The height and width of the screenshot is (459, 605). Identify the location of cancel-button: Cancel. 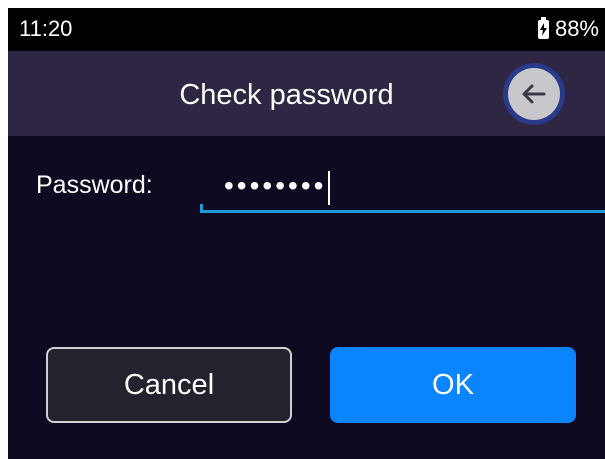
(169, 385).